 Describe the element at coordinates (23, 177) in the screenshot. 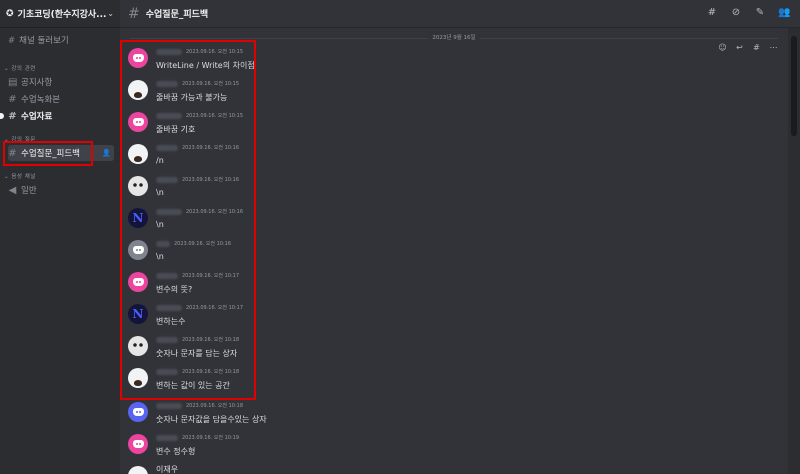

I see `category-label: 음성 채널` at that location.